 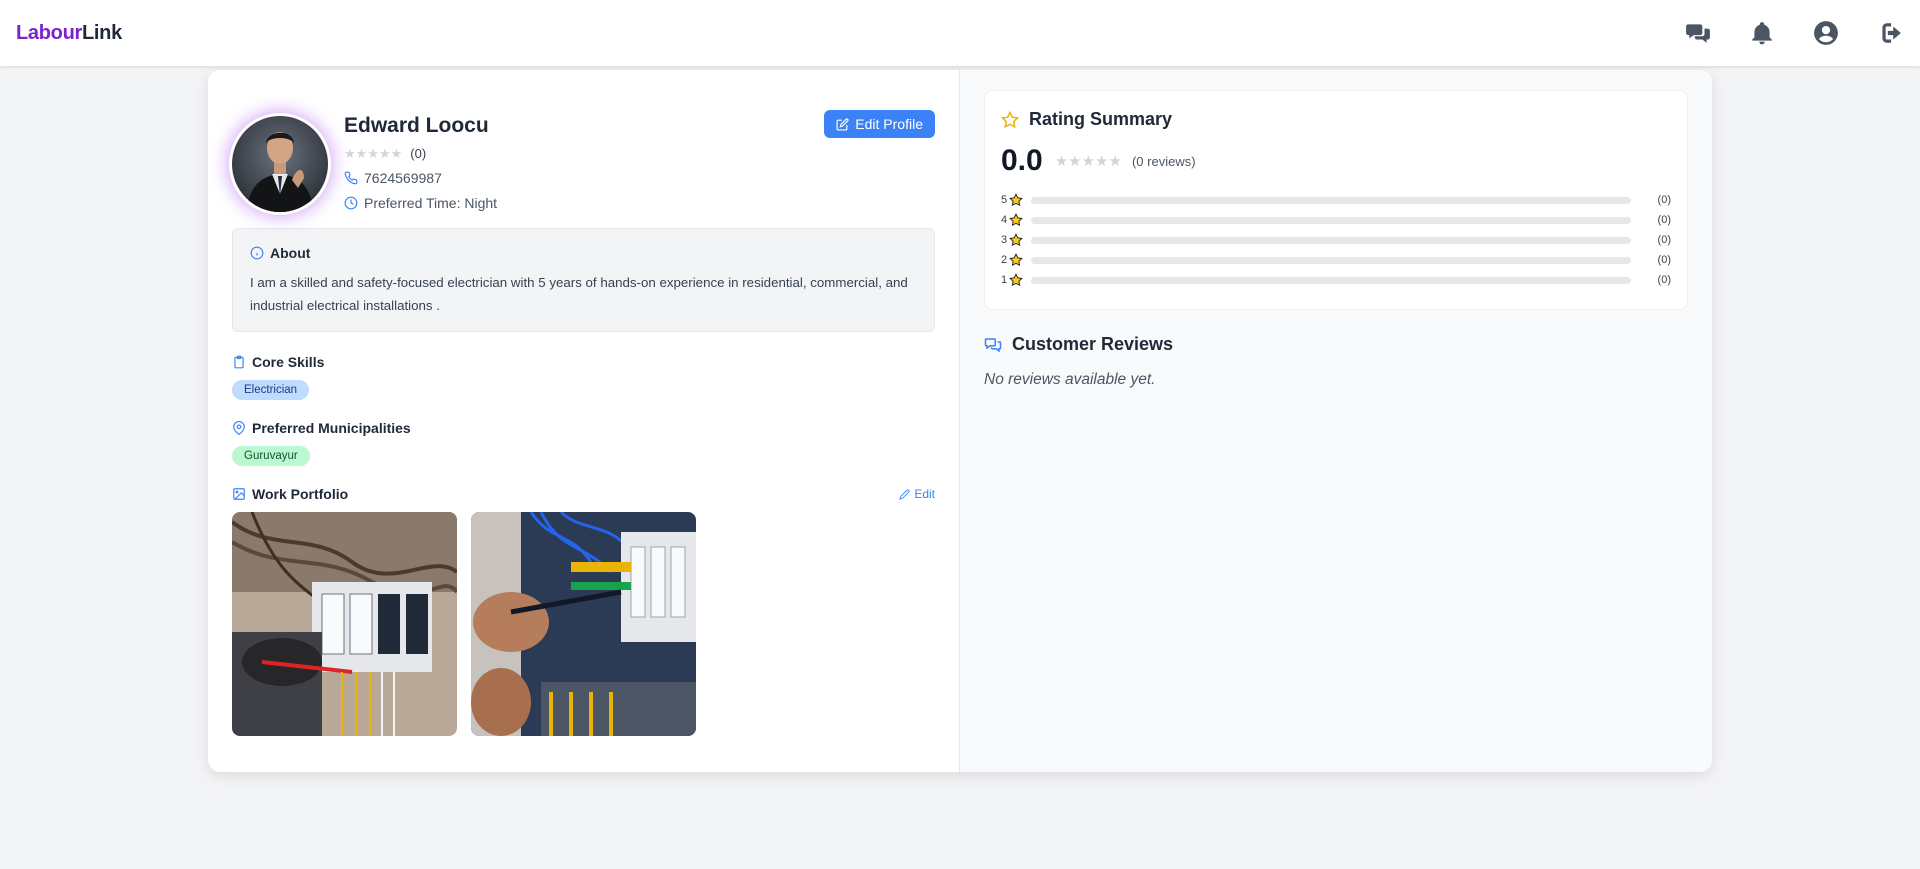 I want to click on avatar, so click(x=280, y=164).